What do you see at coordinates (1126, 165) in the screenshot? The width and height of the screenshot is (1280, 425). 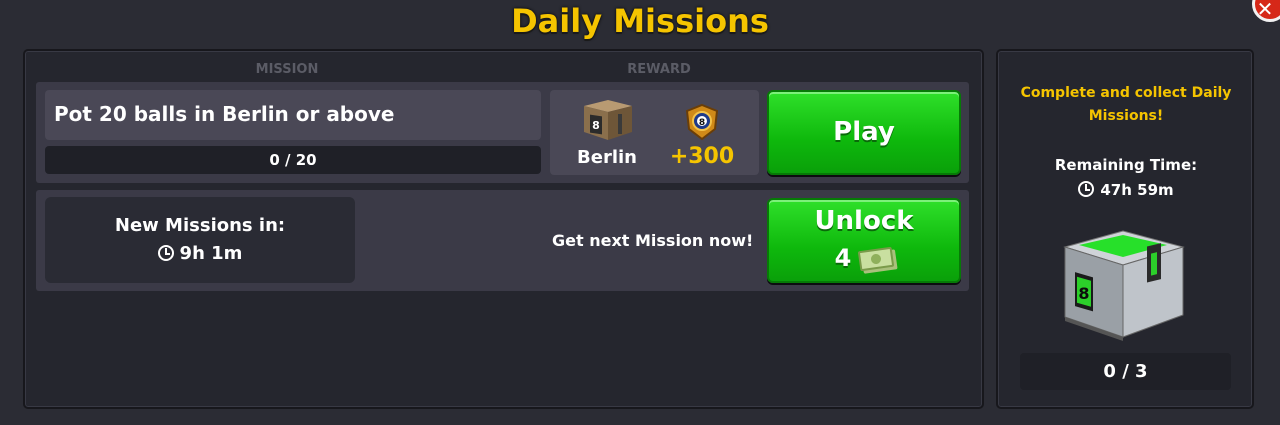 I see `remaining-time-label: Remaining Time:` at bounding box center [1126, 165].